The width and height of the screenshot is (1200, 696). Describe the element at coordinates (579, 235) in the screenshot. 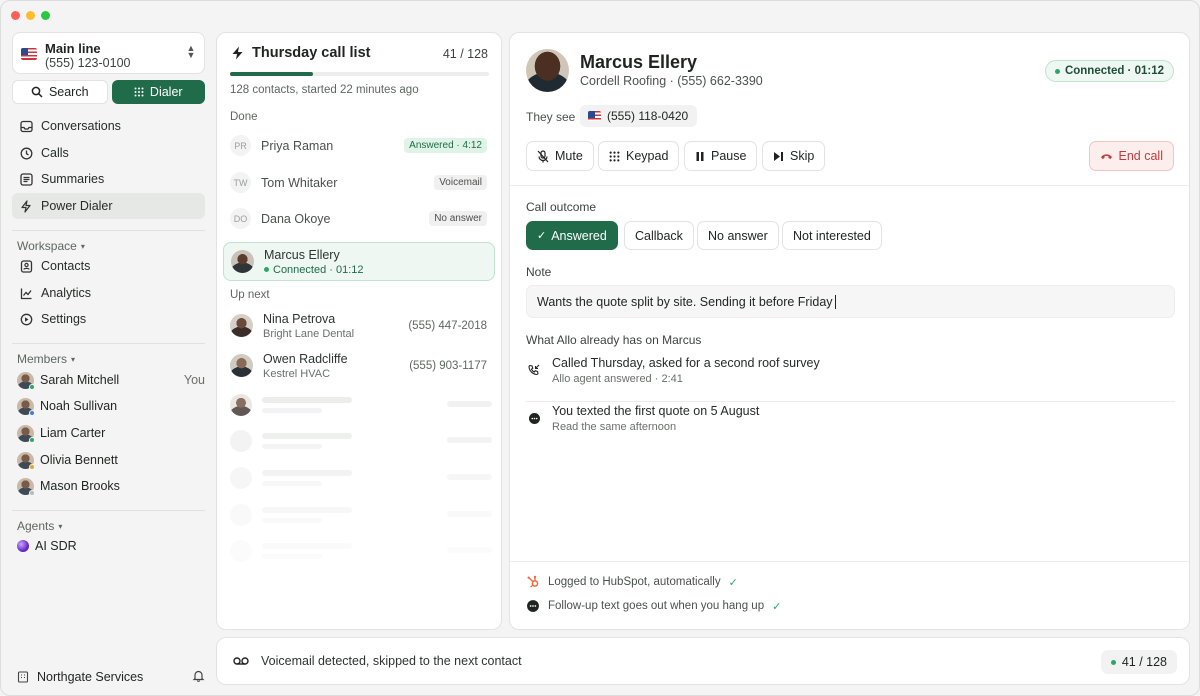

I see `outcome-label: Answered` at that location.